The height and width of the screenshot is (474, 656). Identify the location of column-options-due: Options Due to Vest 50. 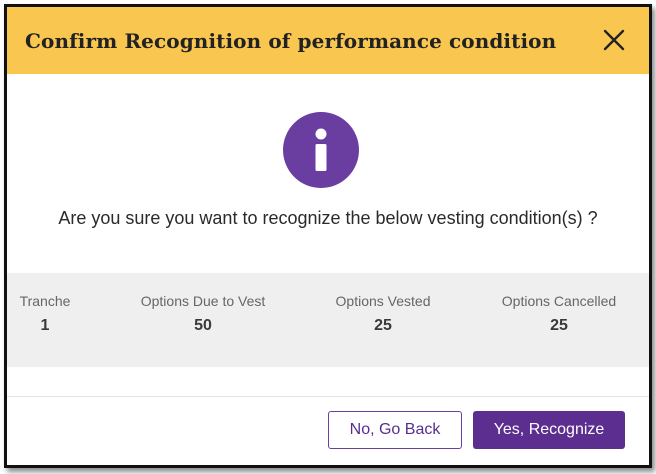
(203, 314).